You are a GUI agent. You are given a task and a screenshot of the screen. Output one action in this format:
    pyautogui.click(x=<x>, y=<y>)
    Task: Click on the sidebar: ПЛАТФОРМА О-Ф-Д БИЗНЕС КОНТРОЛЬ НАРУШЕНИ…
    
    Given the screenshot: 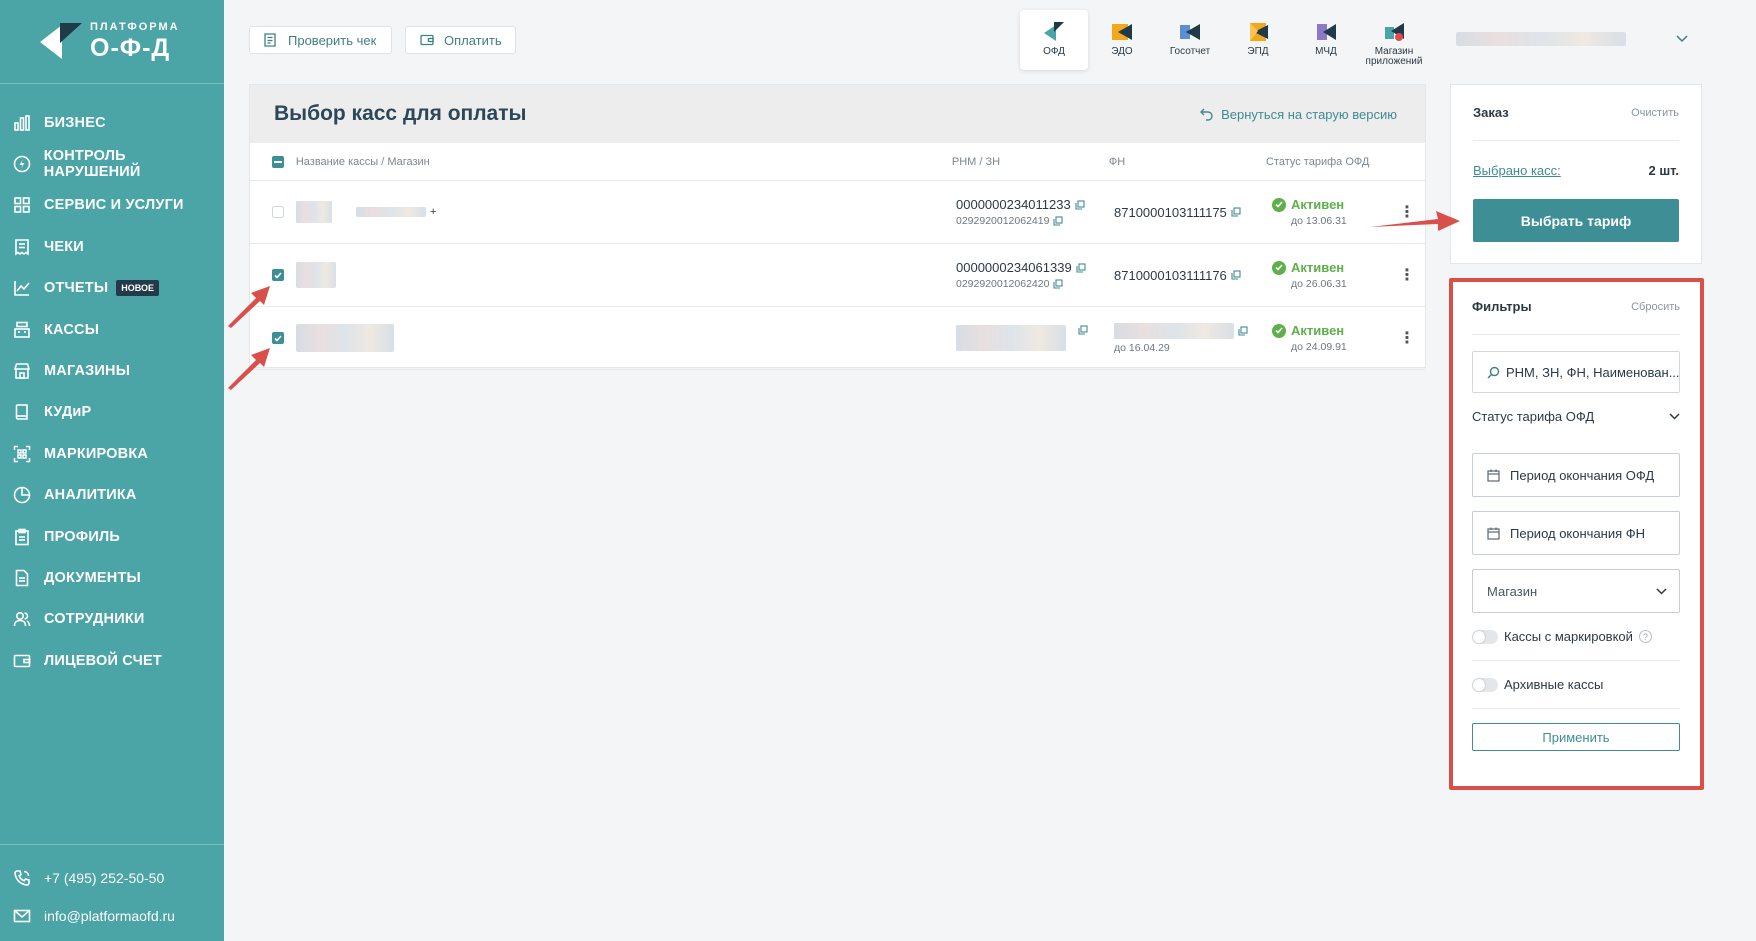 What is the action you would take?
    pyautogui.click(x=112, y=470)
    